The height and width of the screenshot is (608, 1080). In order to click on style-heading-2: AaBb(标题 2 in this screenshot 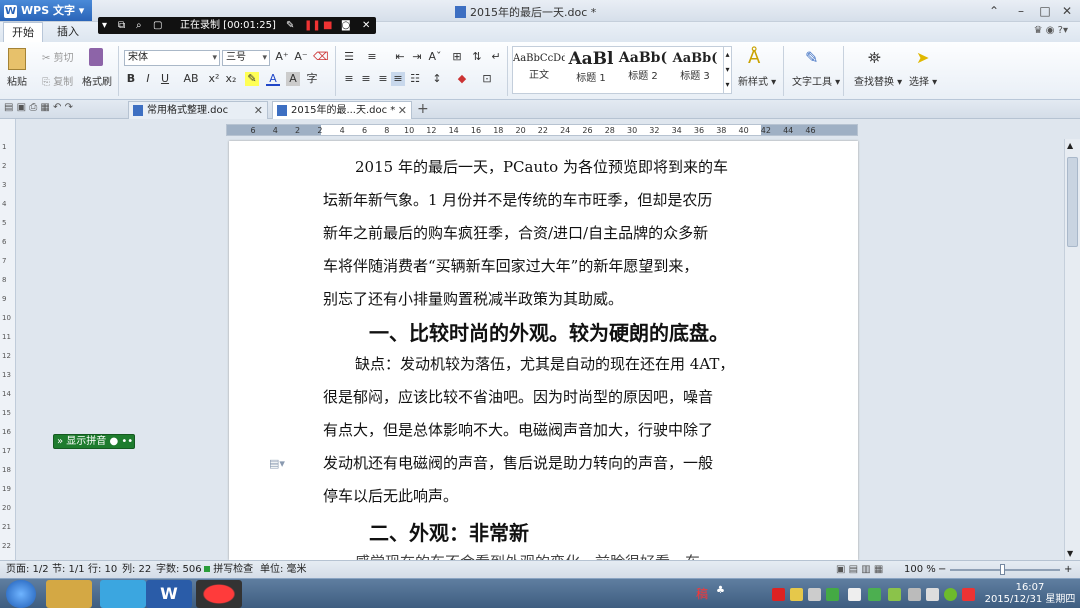, I will do `click(643, 70)`.